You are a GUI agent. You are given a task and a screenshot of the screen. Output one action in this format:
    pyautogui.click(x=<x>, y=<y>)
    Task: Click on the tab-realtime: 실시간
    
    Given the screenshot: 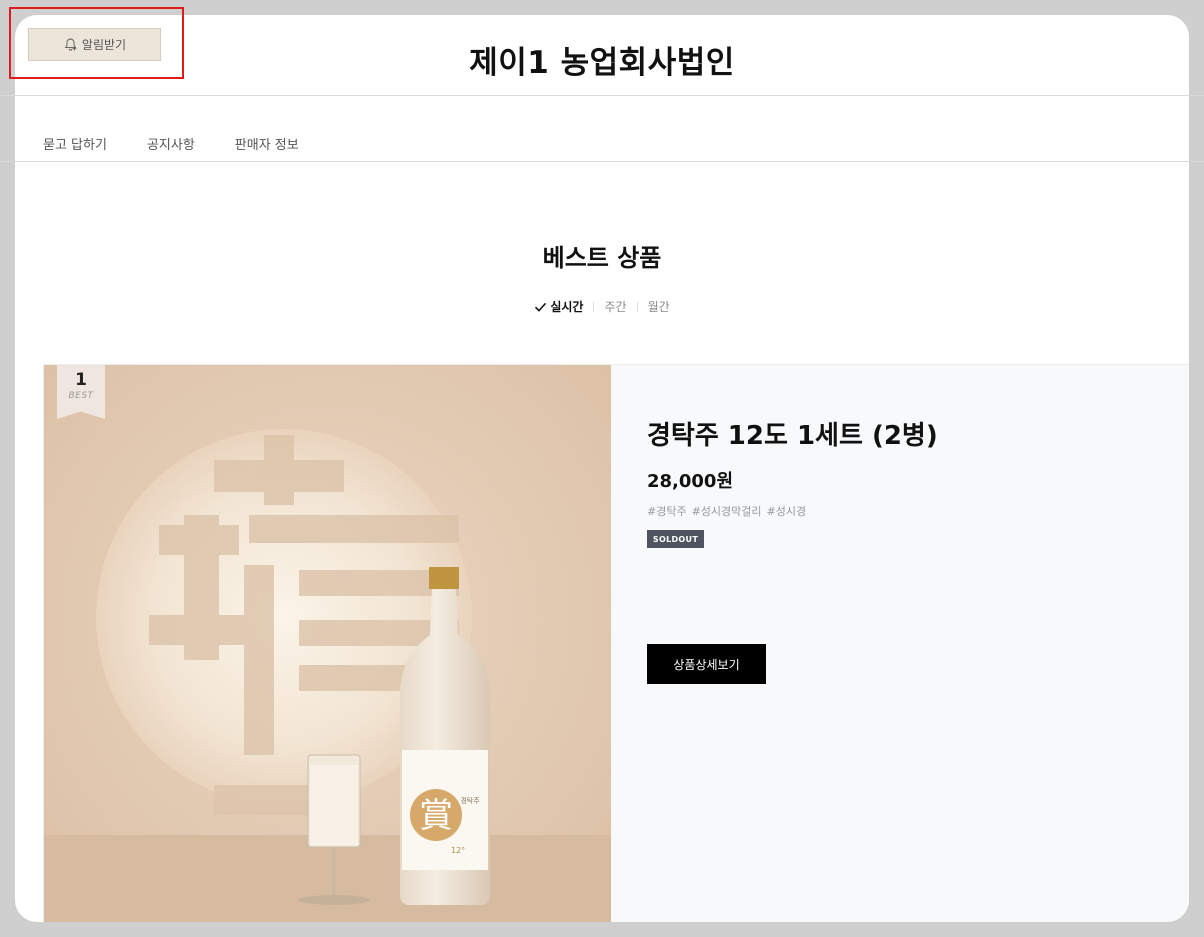 What is the action you would take?
    pyautogui.click(x=558, y=306)
    